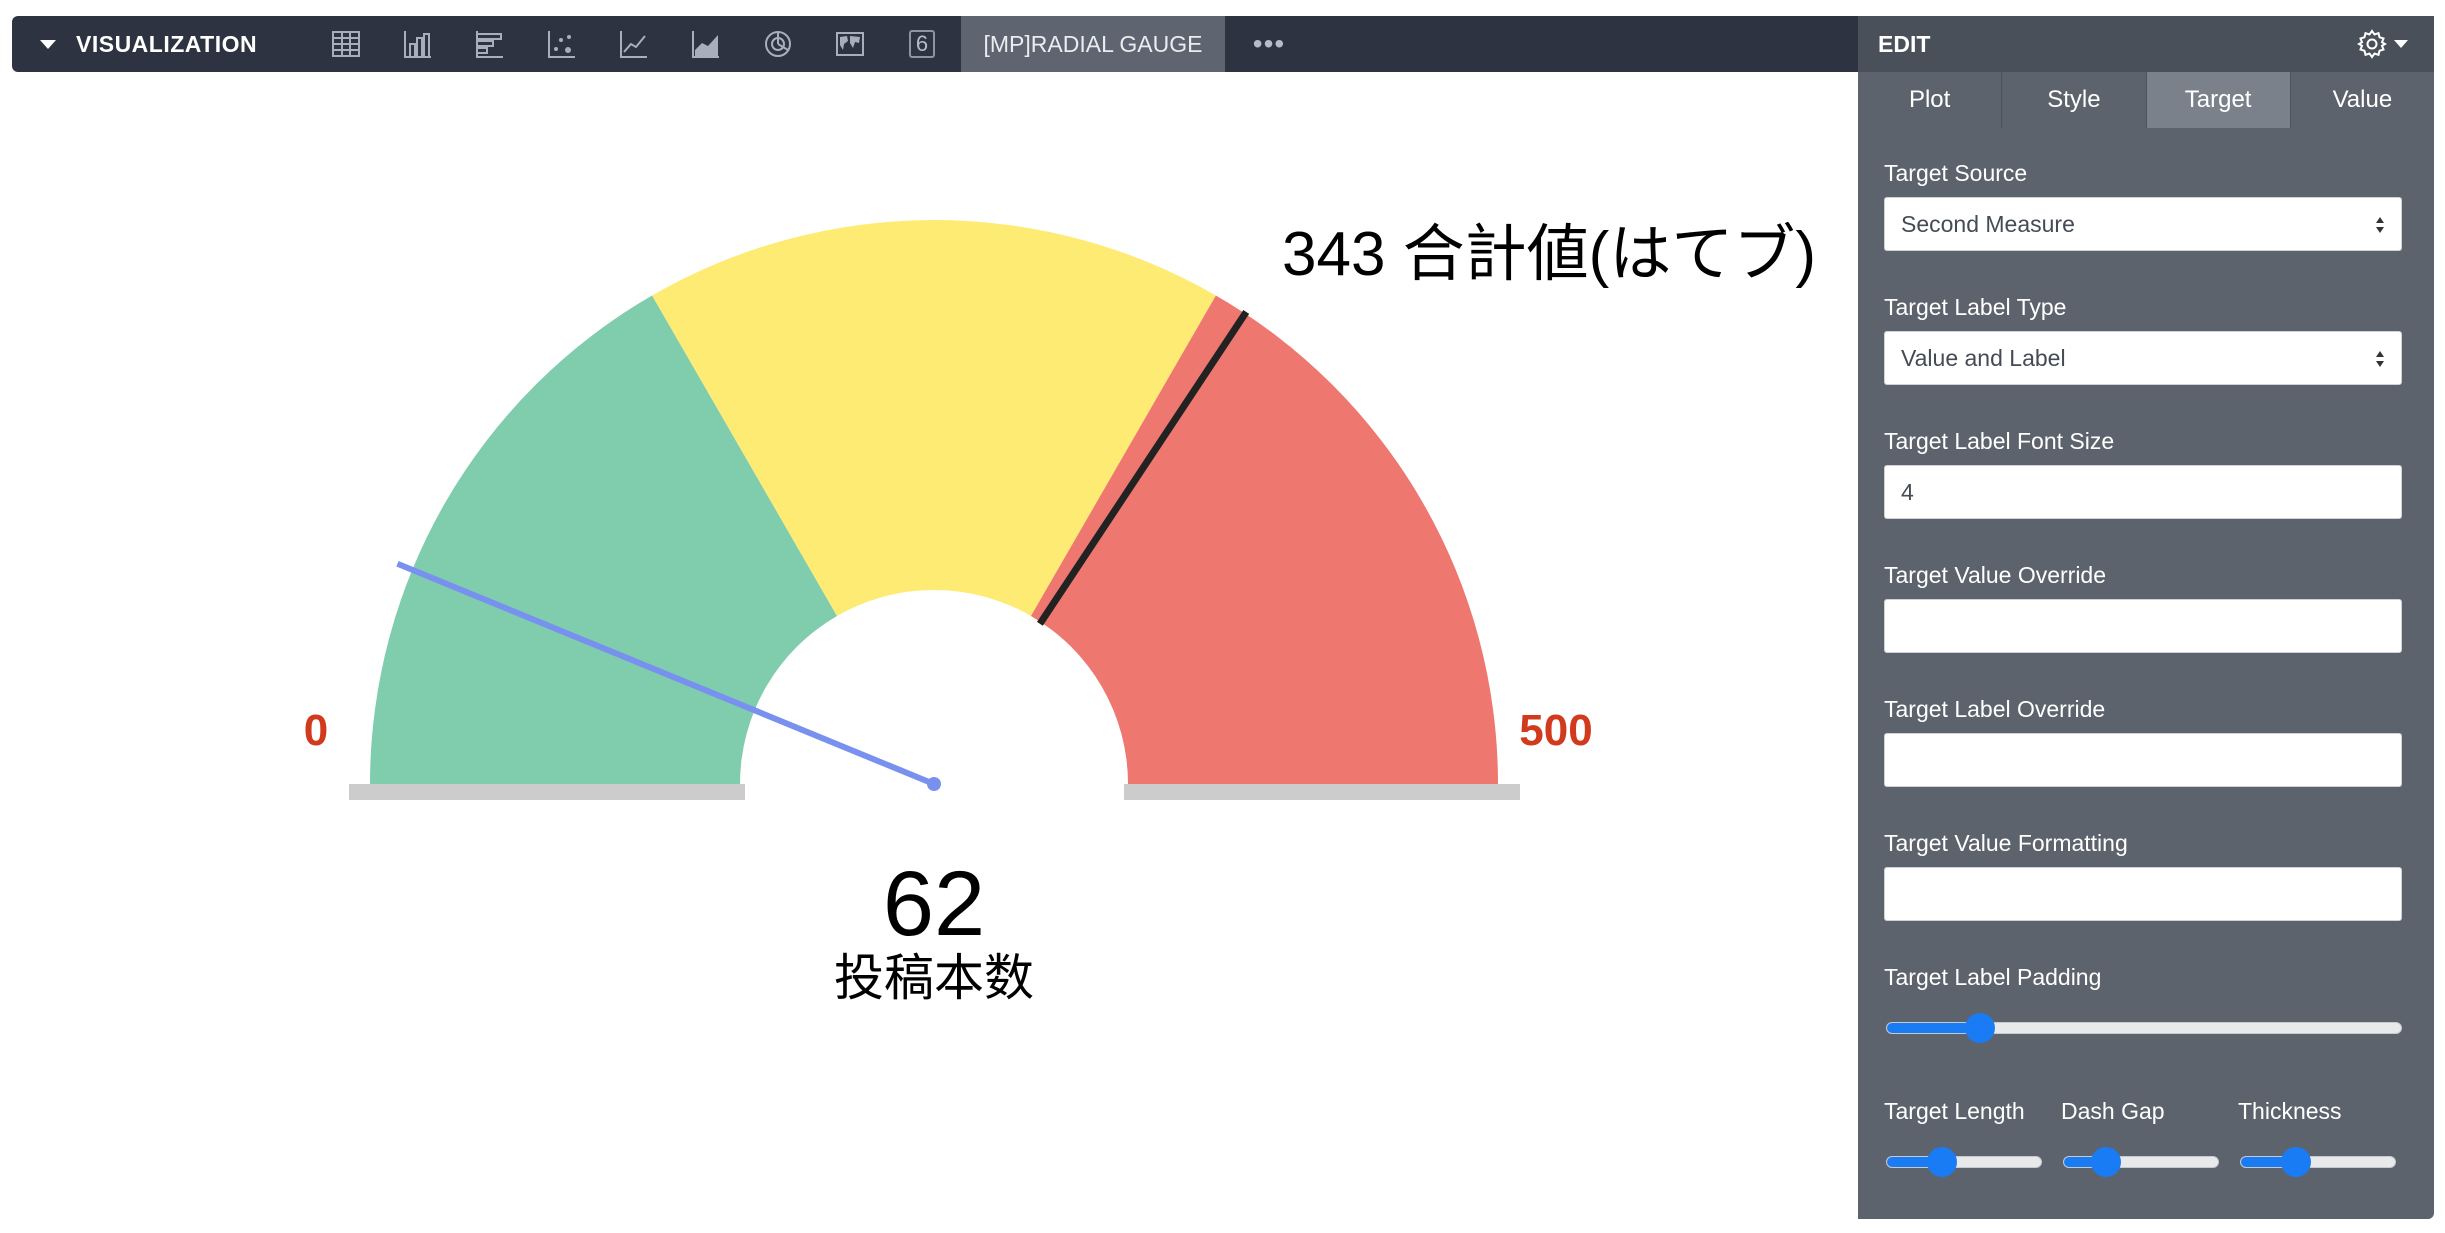 The height and width of the screenshot is (1233, 2445). I want to click on target-value-formatting-label: Target Value Formatting, so click(2006, 843).